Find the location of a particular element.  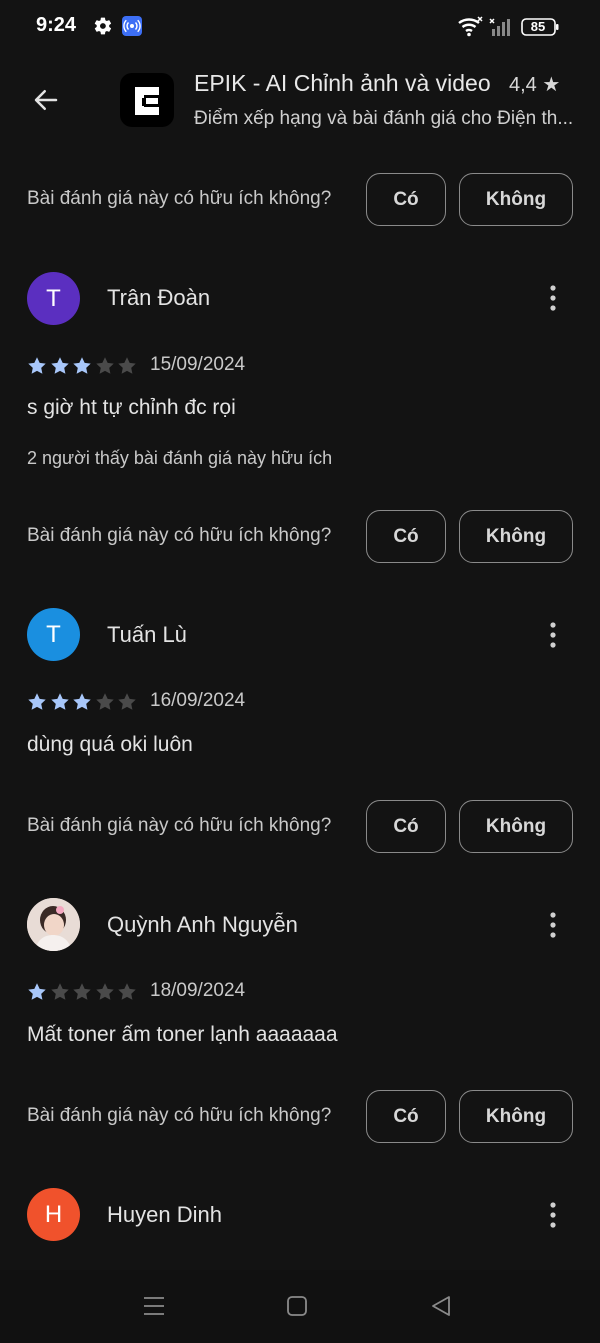

system-nav-bar is located at coordinates (300, 1306).